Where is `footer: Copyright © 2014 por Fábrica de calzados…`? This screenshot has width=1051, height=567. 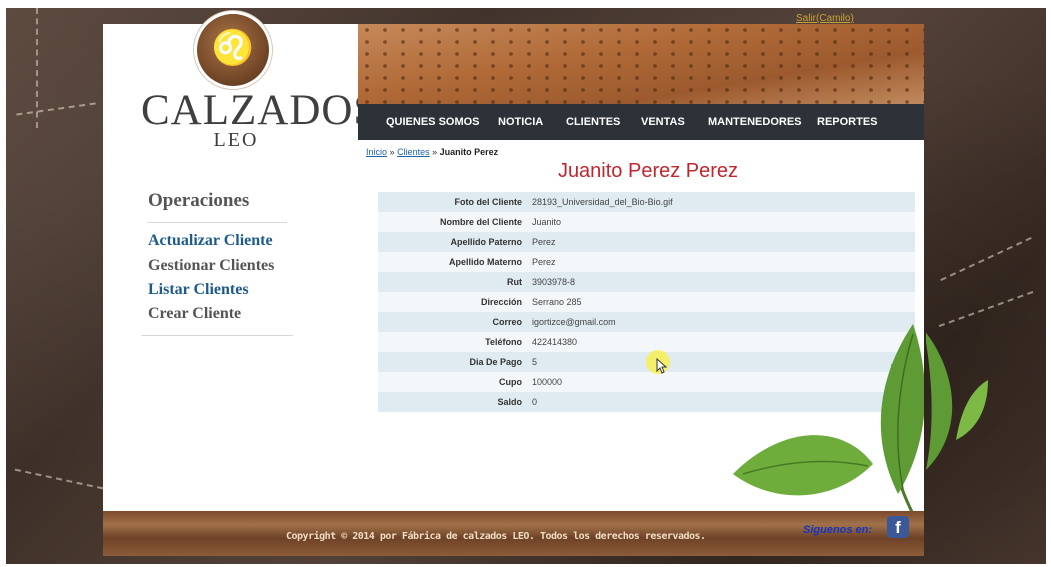
footer: Copyright © 2014 por Fábrica de calzados… is located at coordinates (513, 533).